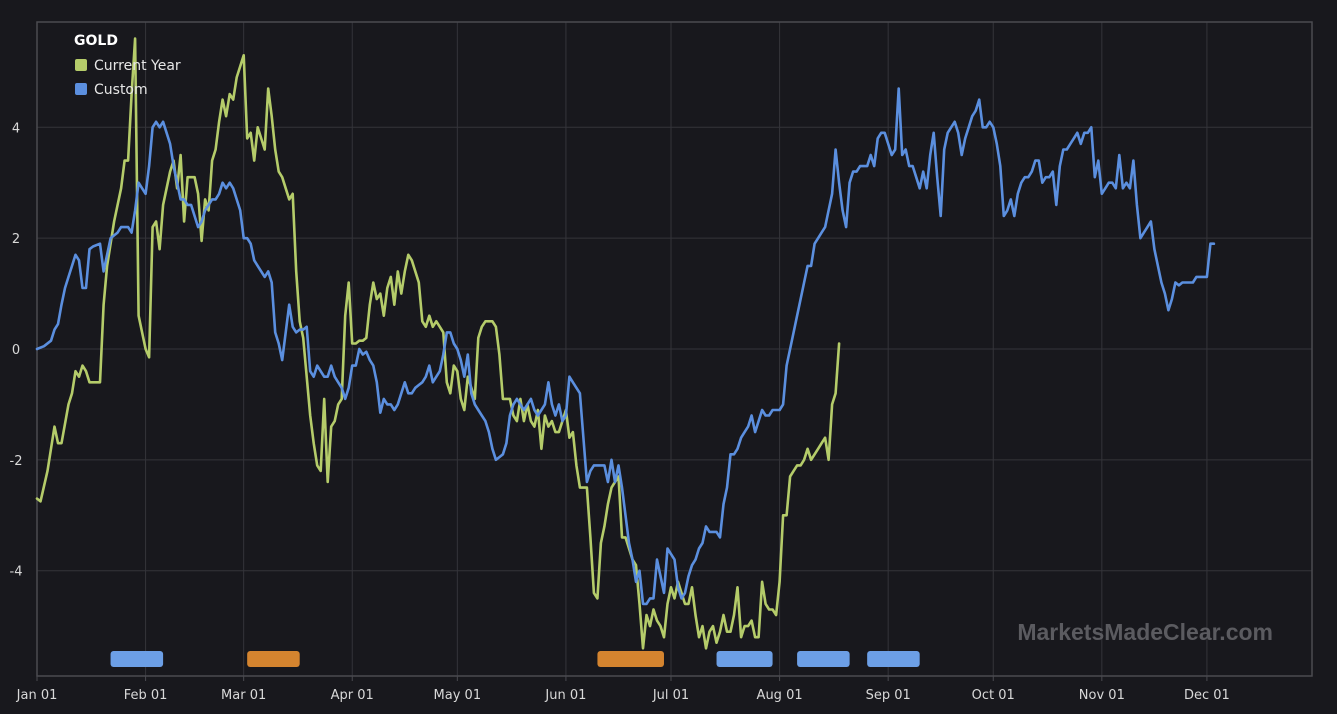 The width and height of the screenshot is (1337, 714). Describe the element at coordinates (993, 695) in the screenshot. I see `x-tick-label-9: Oct 01` at that location.